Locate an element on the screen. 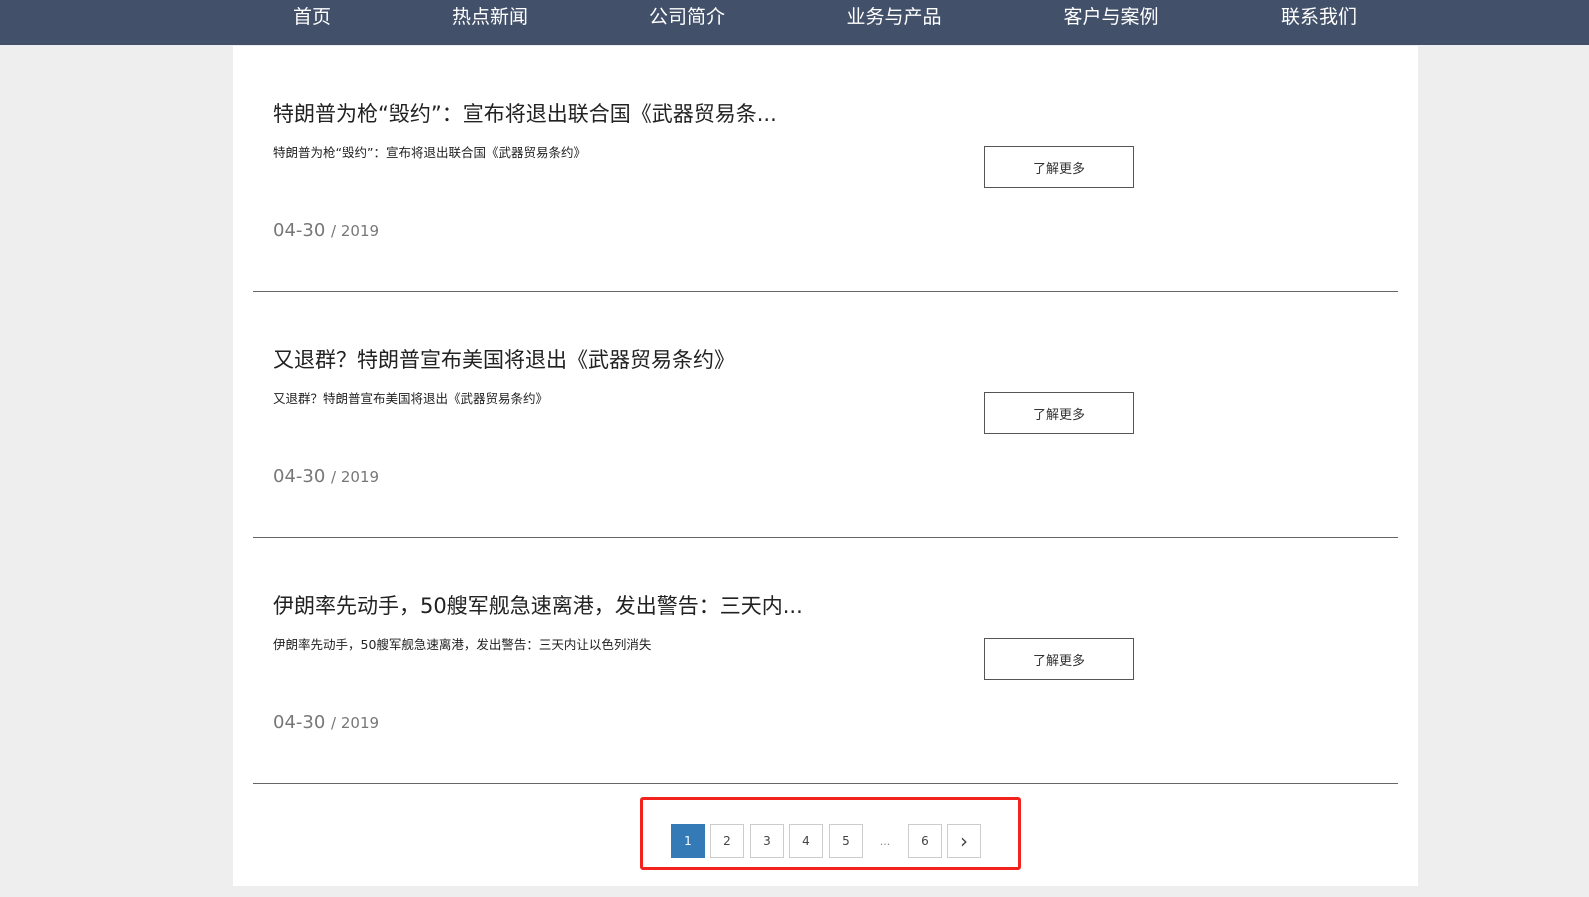 The image size is (1589, 897). nav-company-intro: 公司简介 is located at coordinates (687, 17).